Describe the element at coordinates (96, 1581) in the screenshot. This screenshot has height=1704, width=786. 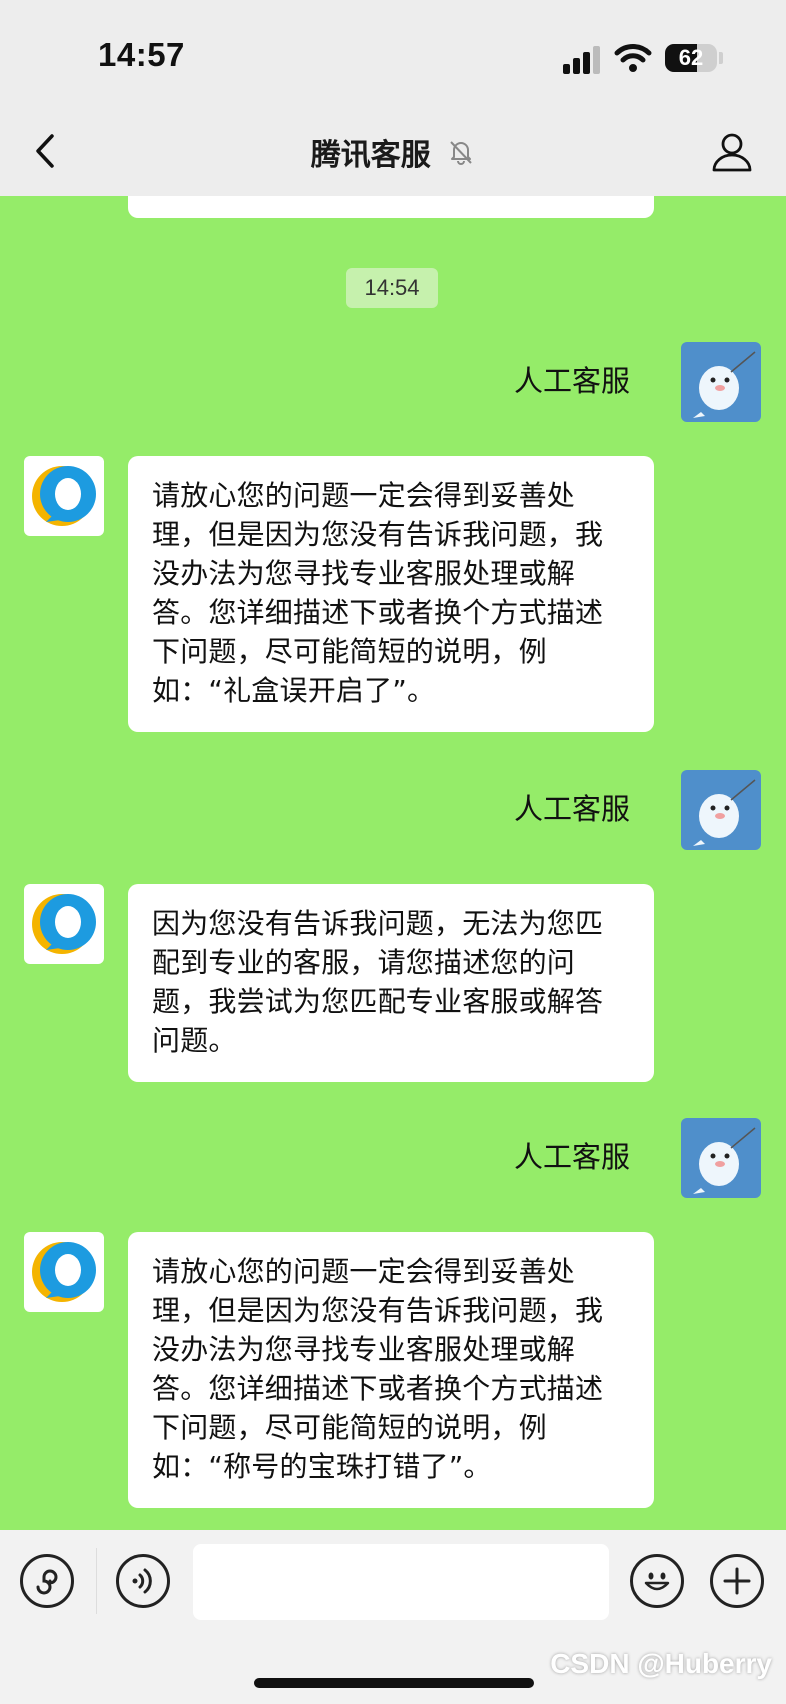
I see `divider` at that location.